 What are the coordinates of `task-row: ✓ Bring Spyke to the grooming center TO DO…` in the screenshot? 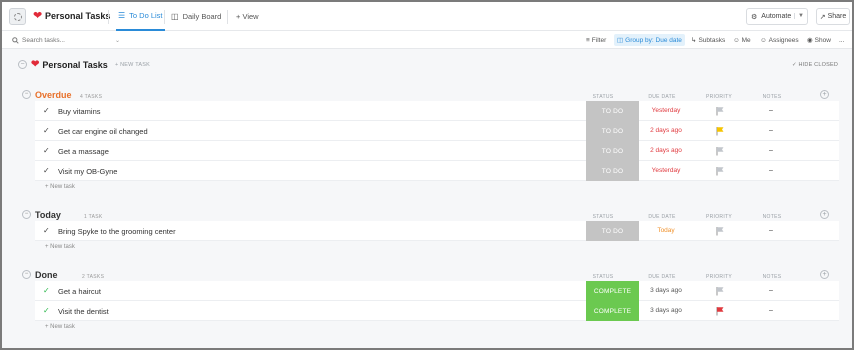 It's located at (437, 231).